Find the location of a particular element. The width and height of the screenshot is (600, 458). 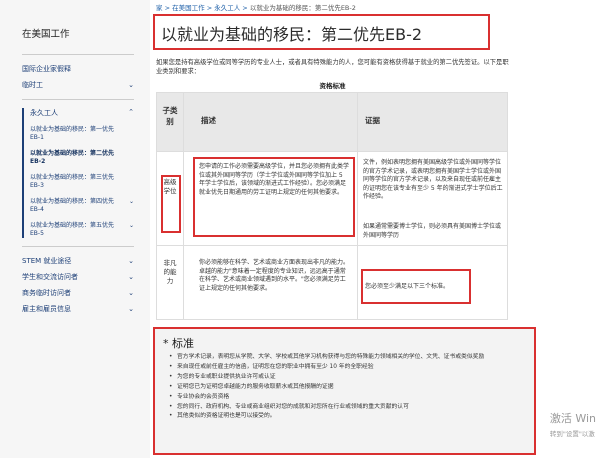

watermark-line1: 激活 Win is located at coordinates (572, 418).